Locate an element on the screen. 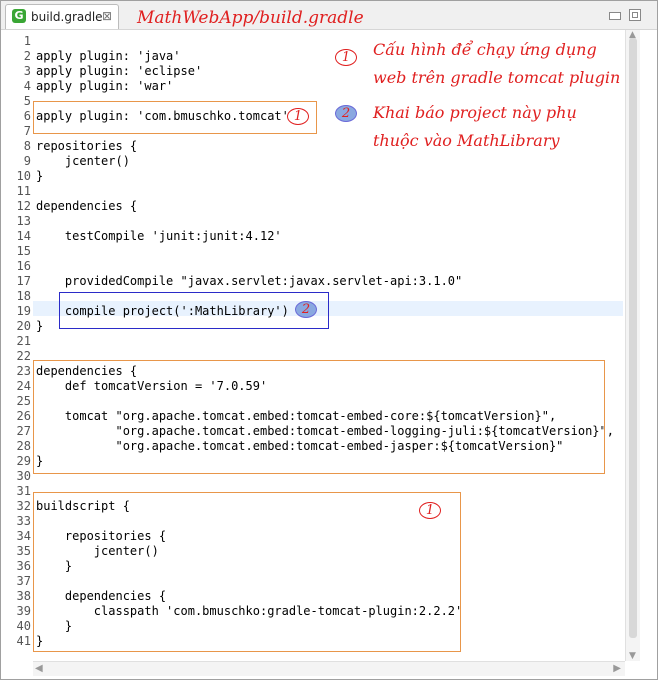 The height and width of the screenshot is (680, 658). line-number: 29 is located at coordinates (23, 461).